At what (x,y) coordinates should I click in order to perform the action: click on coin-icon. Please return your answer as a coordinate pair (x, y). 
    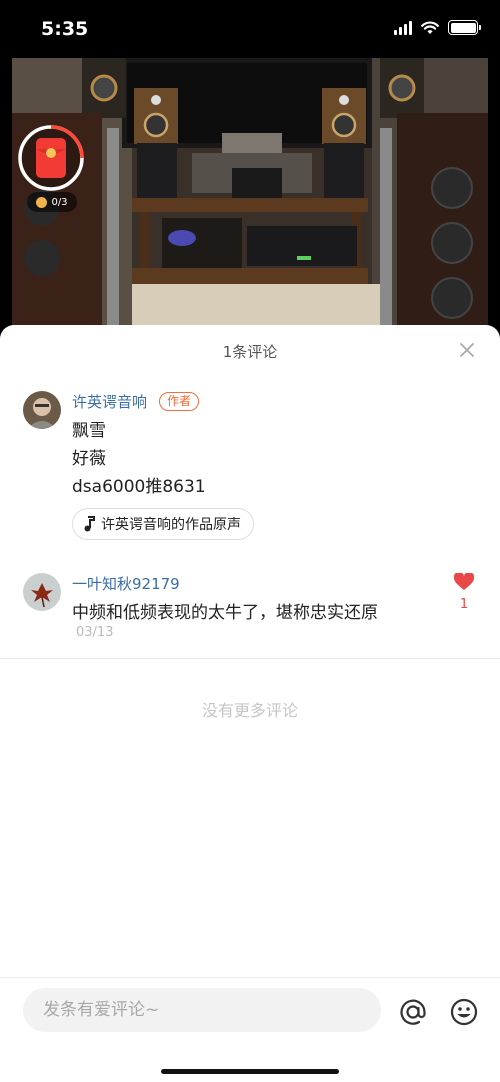
    Looking at the image, I should click on (42, 202).